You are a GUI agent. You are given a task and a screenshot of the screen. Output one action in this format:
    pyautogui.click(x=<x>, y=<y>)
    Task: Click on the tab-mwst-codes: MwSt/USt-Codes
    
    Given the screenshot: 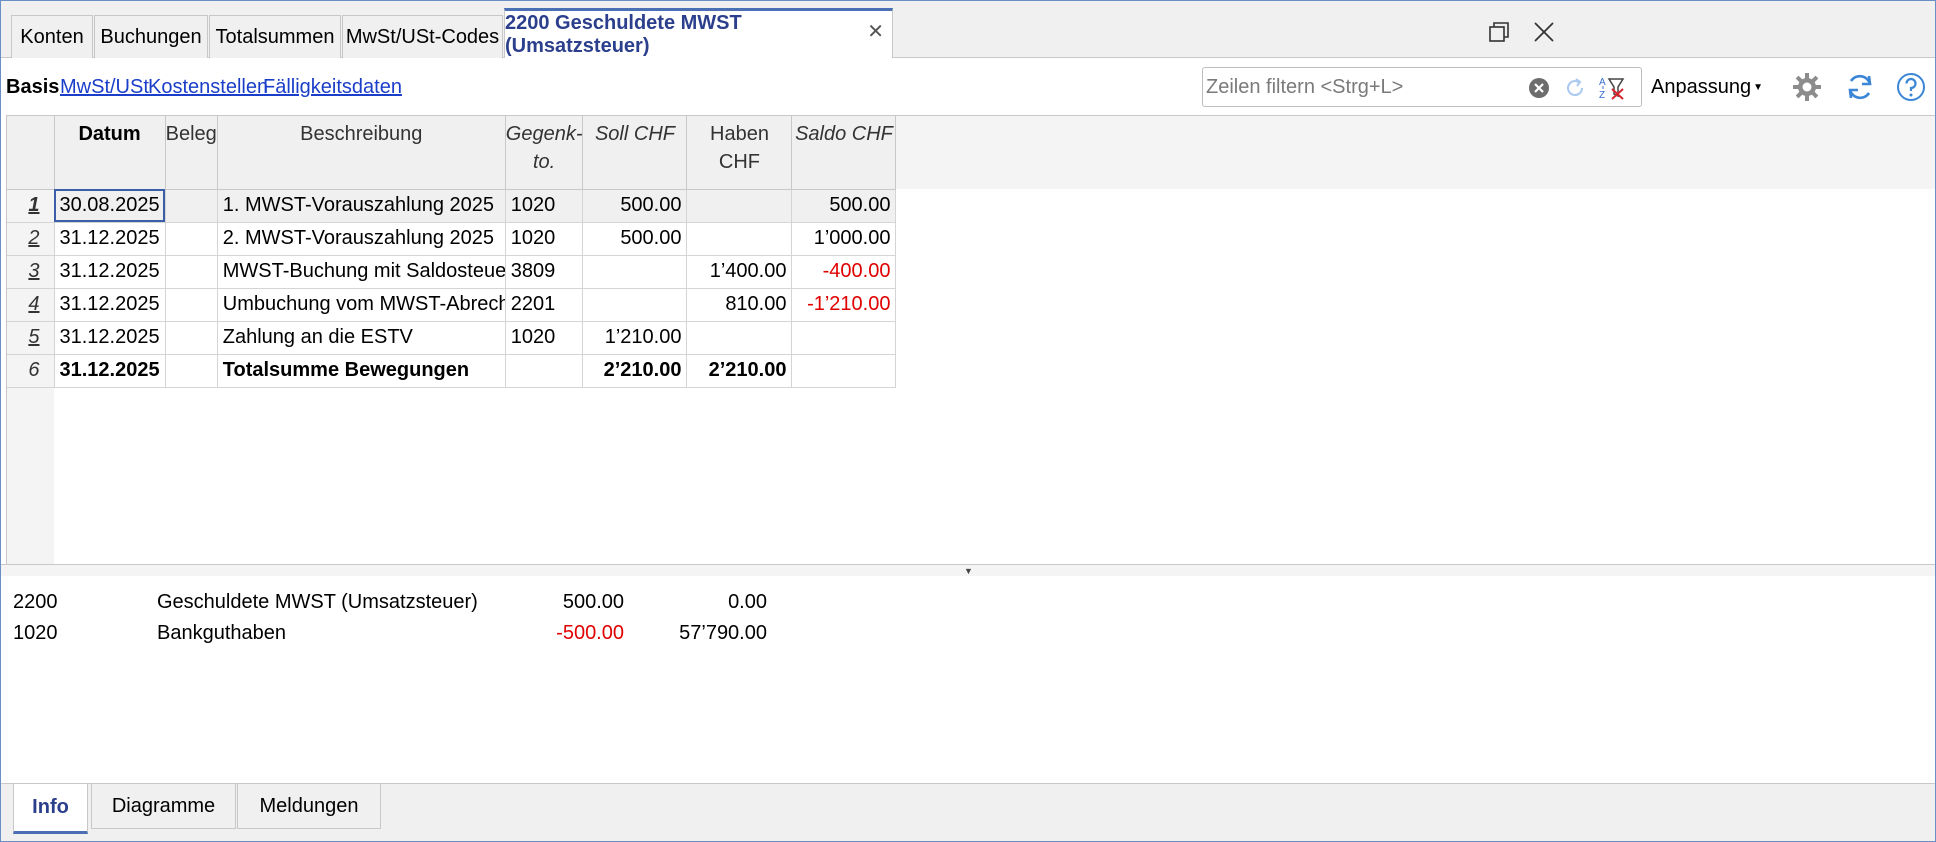 What is the action you would take?
    pyautogui.click(x=422, y=36)
    